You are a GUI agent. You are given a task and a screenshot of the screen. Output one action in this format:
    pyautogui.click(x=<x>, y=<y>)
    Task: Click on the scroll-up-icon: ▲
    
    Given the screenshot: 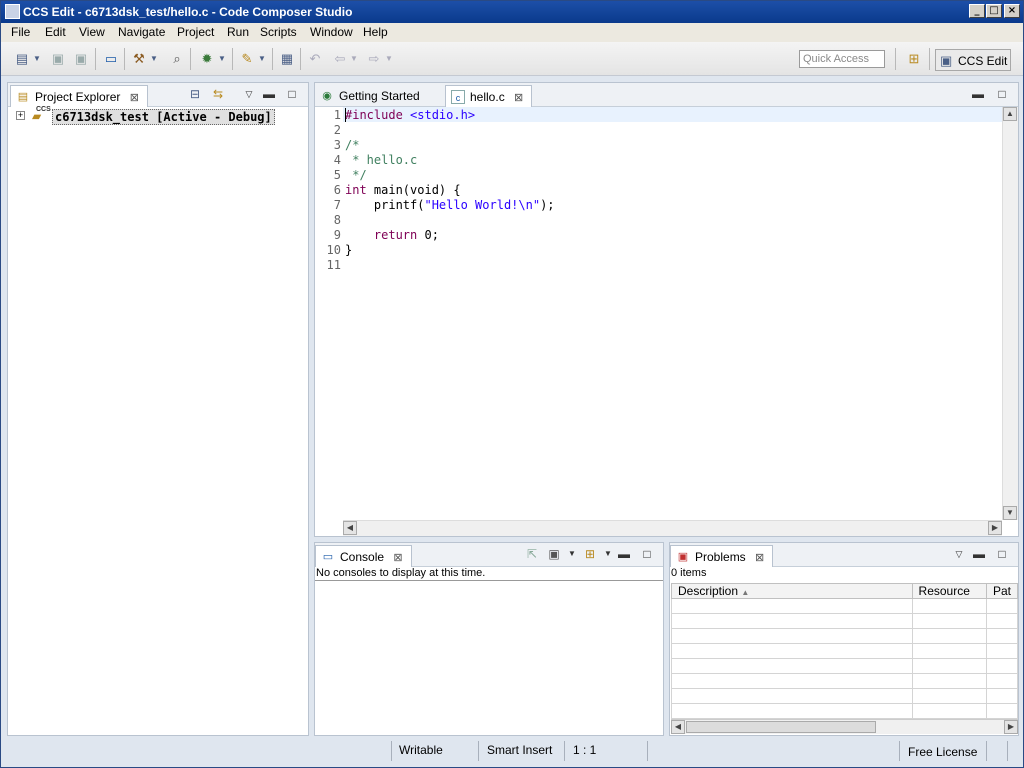 What is the action you would take?
    pyautogui.click(x=1010, y=114)
    